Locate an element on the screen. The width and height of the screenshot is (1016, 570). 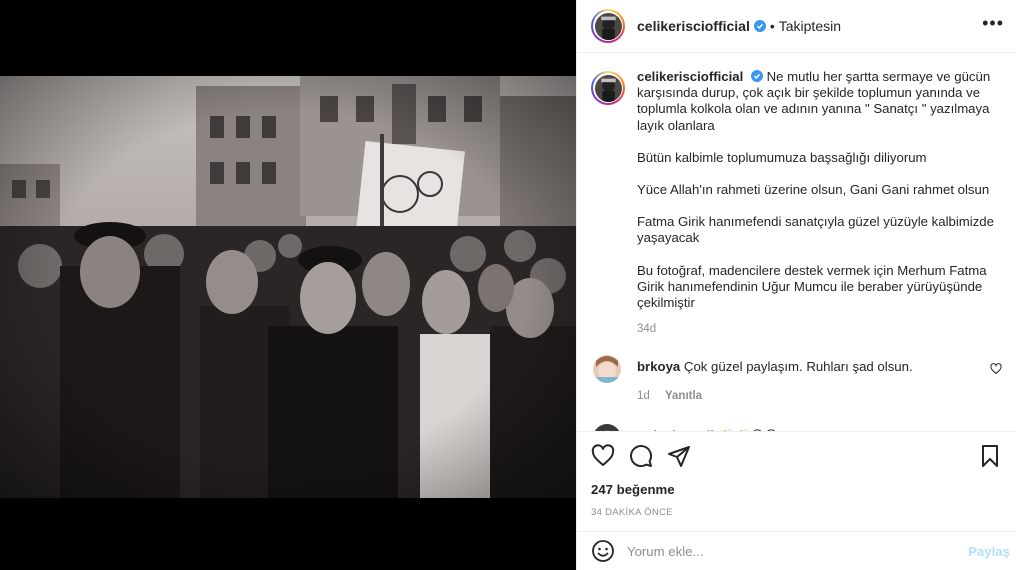
emoji-icon is located at coordinates (603, 551).